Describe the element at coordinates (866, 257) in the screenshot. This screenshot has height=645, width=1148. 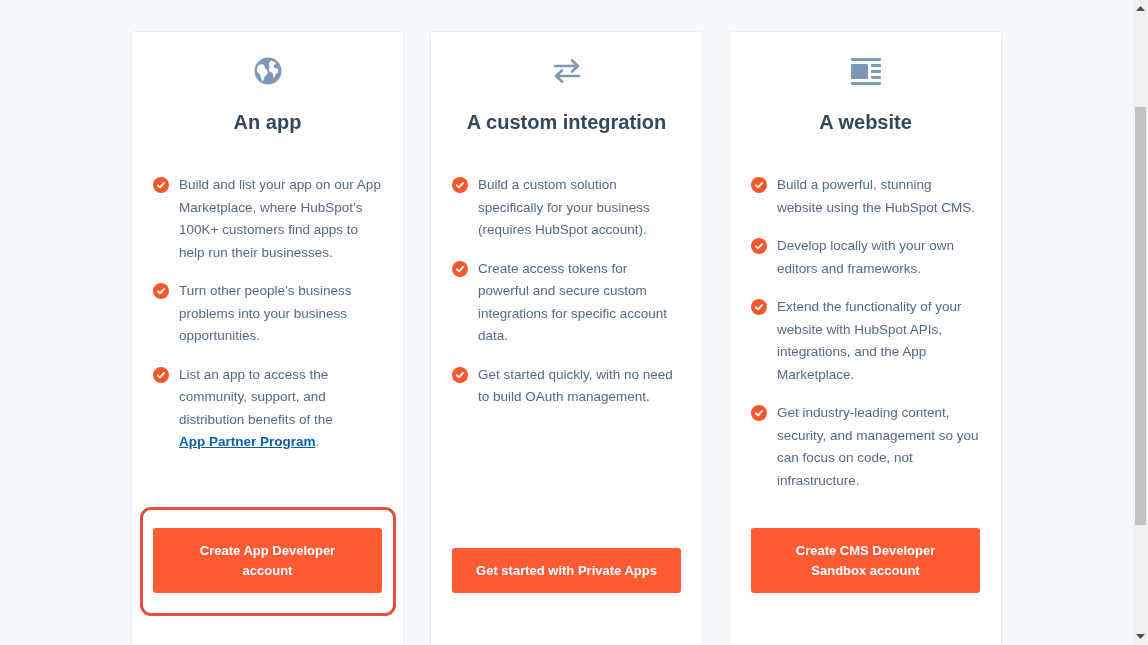
I see `feature-text: Develop locally with your own editors and frameworks.` at that location.